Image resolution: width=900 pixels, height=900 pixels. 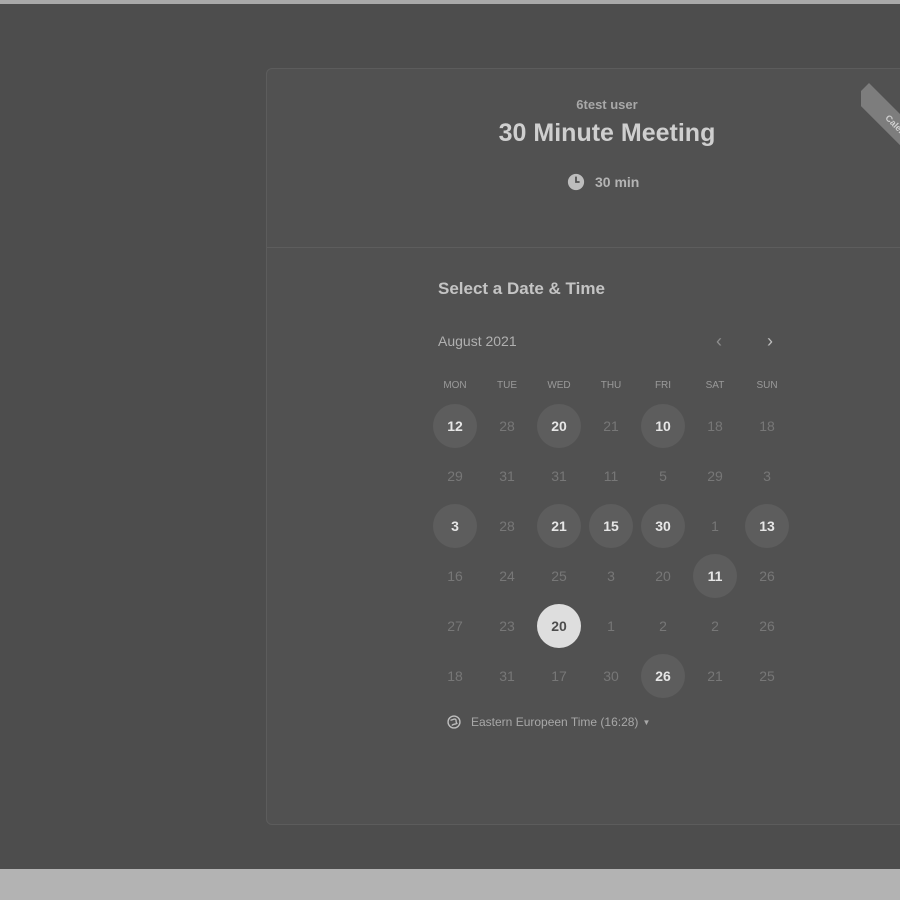 I want to click on caret-down-icon: ▼, so click(x=646, y=722).